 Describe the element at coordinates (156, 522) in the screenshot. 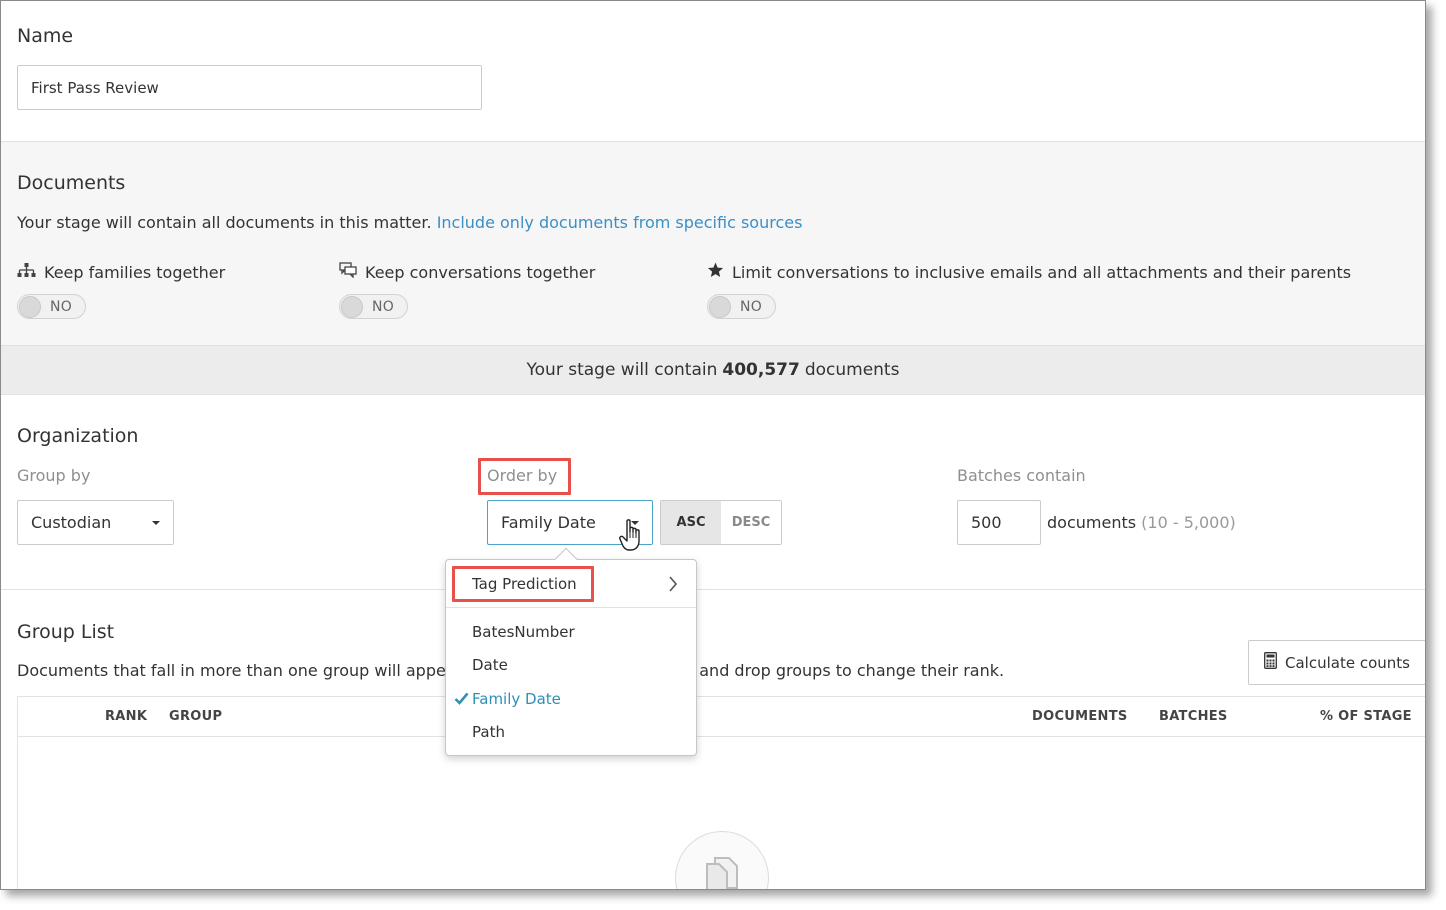

I see `chevron-down-icon` at that location.